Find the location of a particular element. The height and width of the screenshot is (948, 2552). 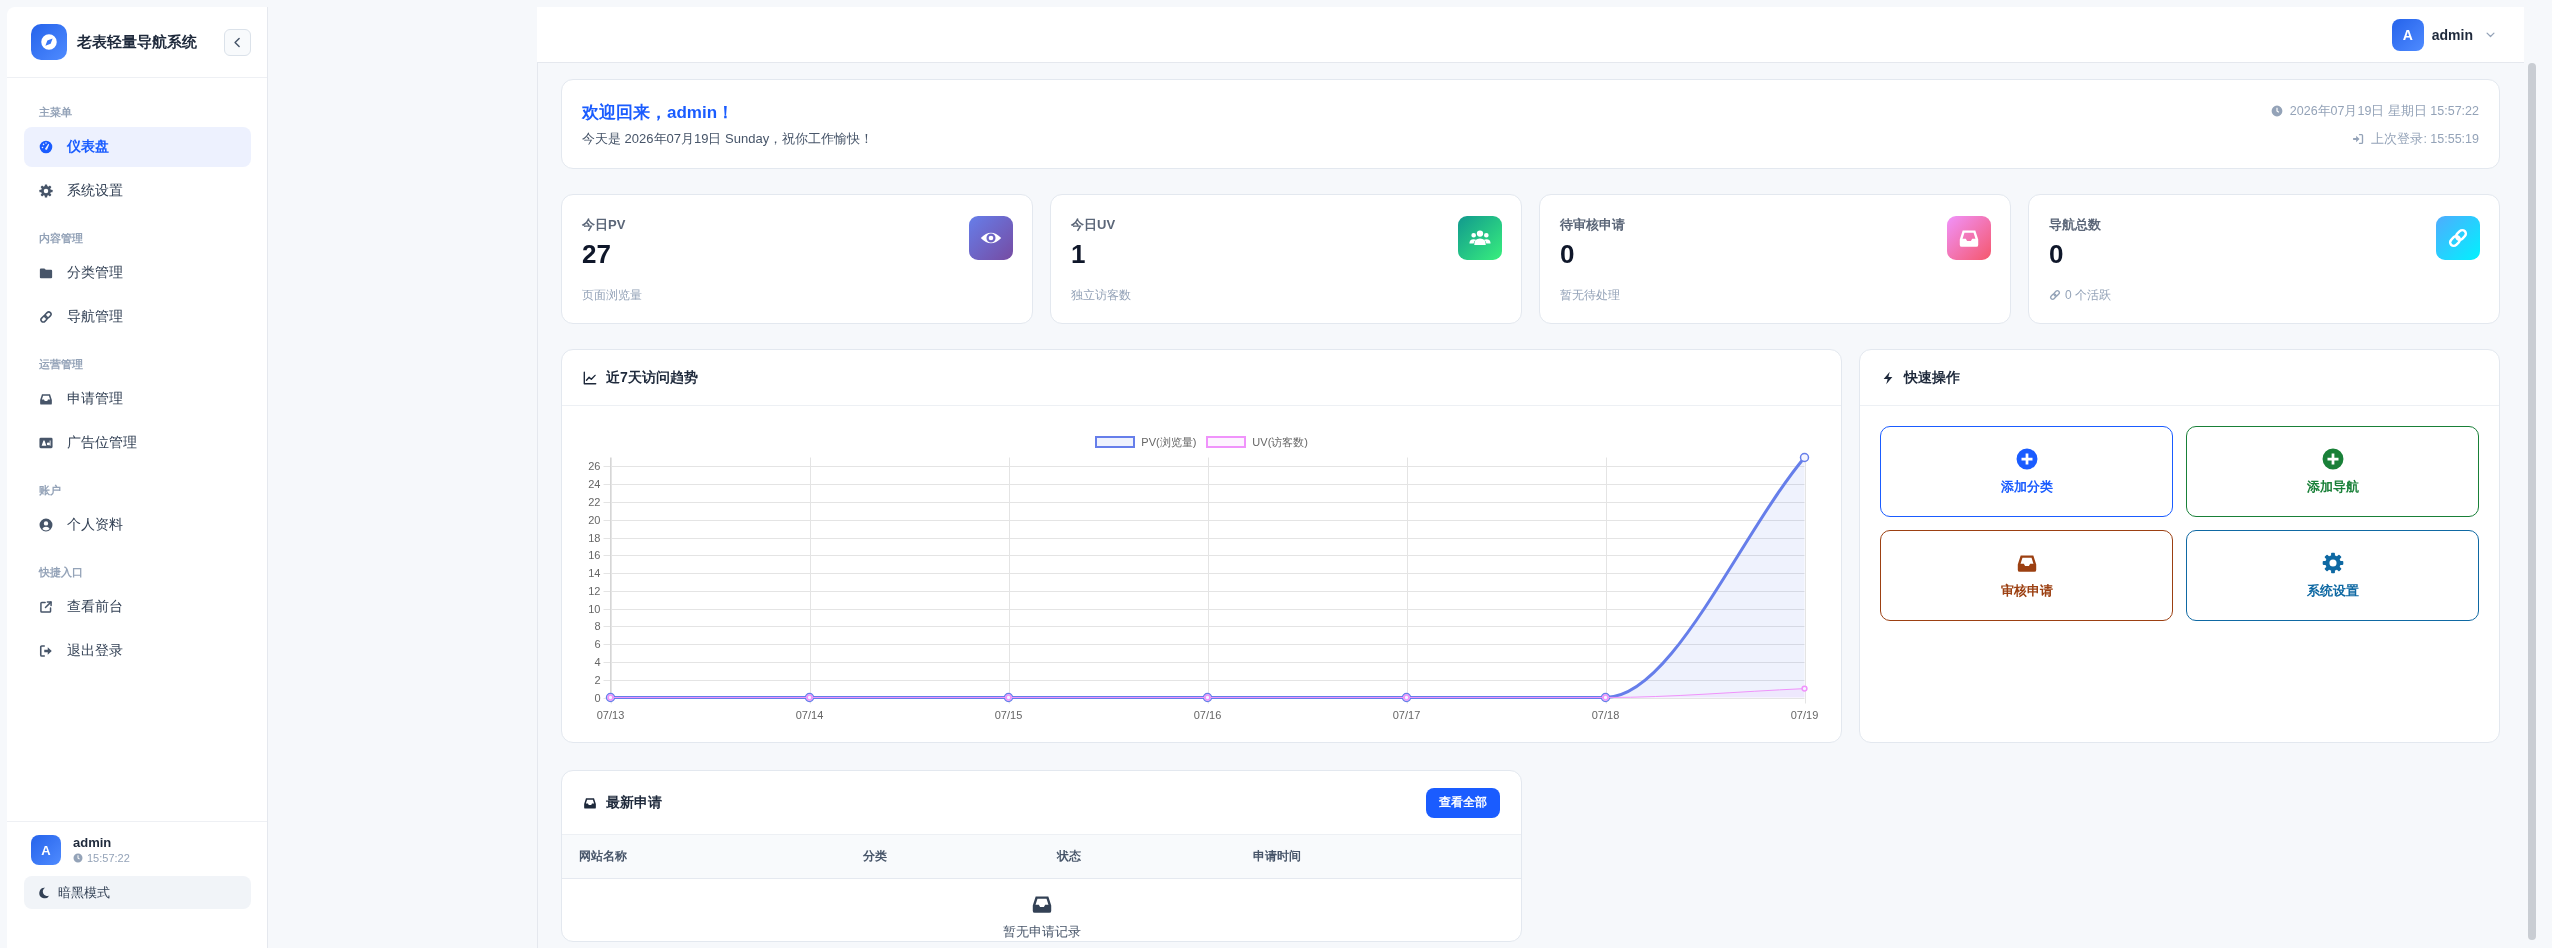

stat-value: 27 is located at coordinates (597, 254).